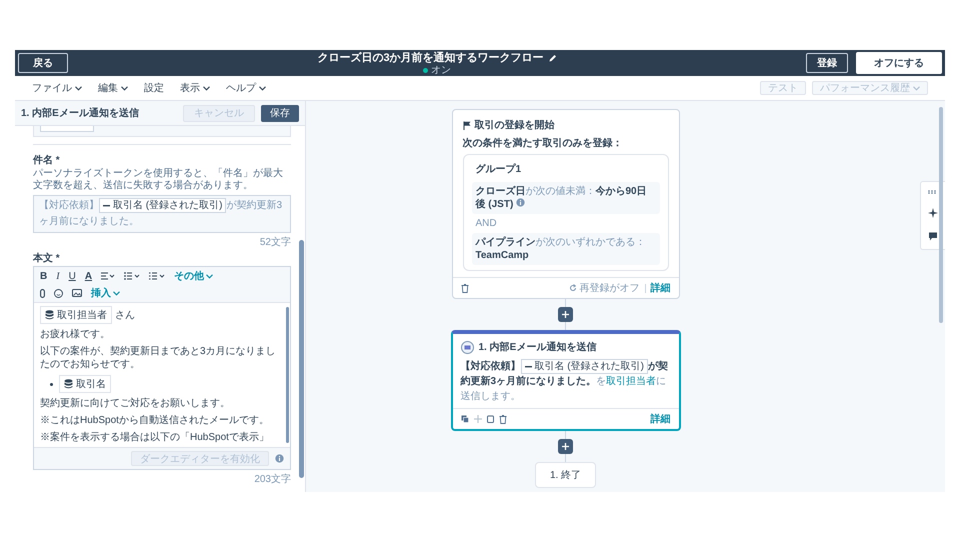  What do you see at coordinates (441, 70) in the screenshot?
I see `status-label: オン` at bounding box center [441, 70].